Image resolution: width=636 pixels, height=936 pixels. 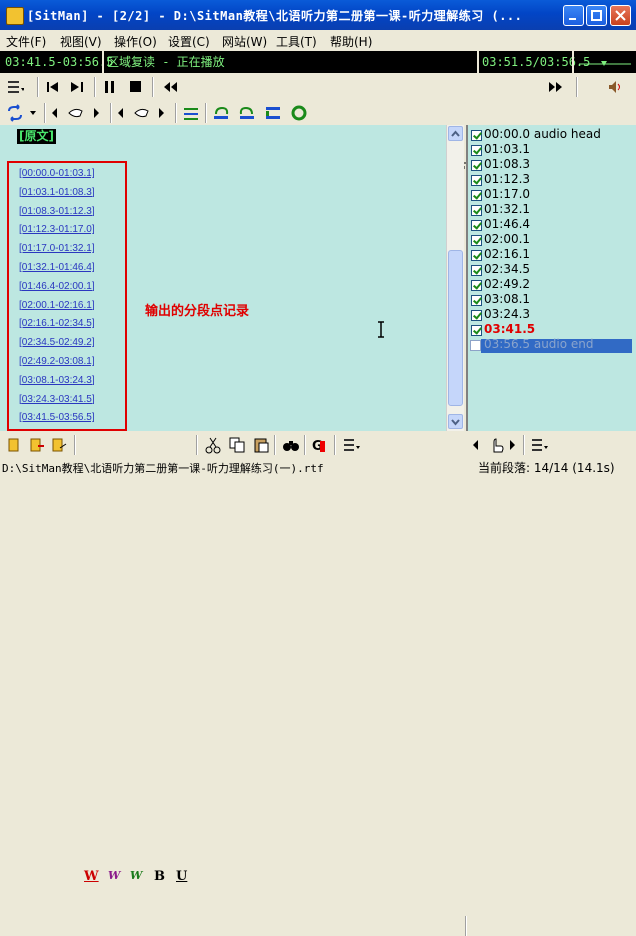 I want to click on segment-link: [03:41.5-03:56.5], so click(x=57, y=417).